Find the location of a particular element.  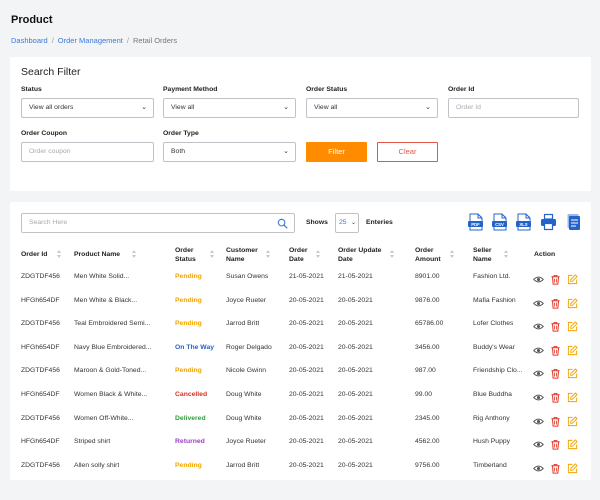

filter-button: Filter is located at coordinates (336, 152).